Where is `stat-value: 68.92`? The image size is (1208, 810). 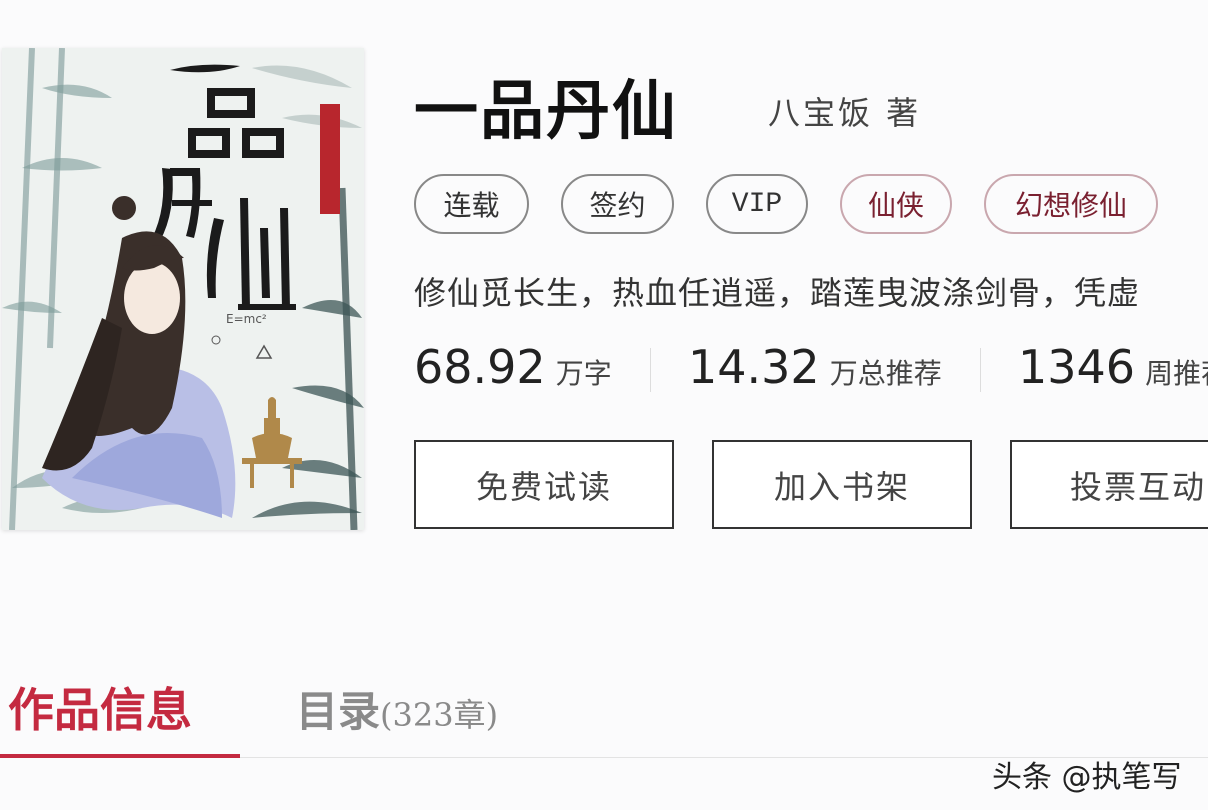
stat-value: 68.92 is located at coordinates (480, 367).